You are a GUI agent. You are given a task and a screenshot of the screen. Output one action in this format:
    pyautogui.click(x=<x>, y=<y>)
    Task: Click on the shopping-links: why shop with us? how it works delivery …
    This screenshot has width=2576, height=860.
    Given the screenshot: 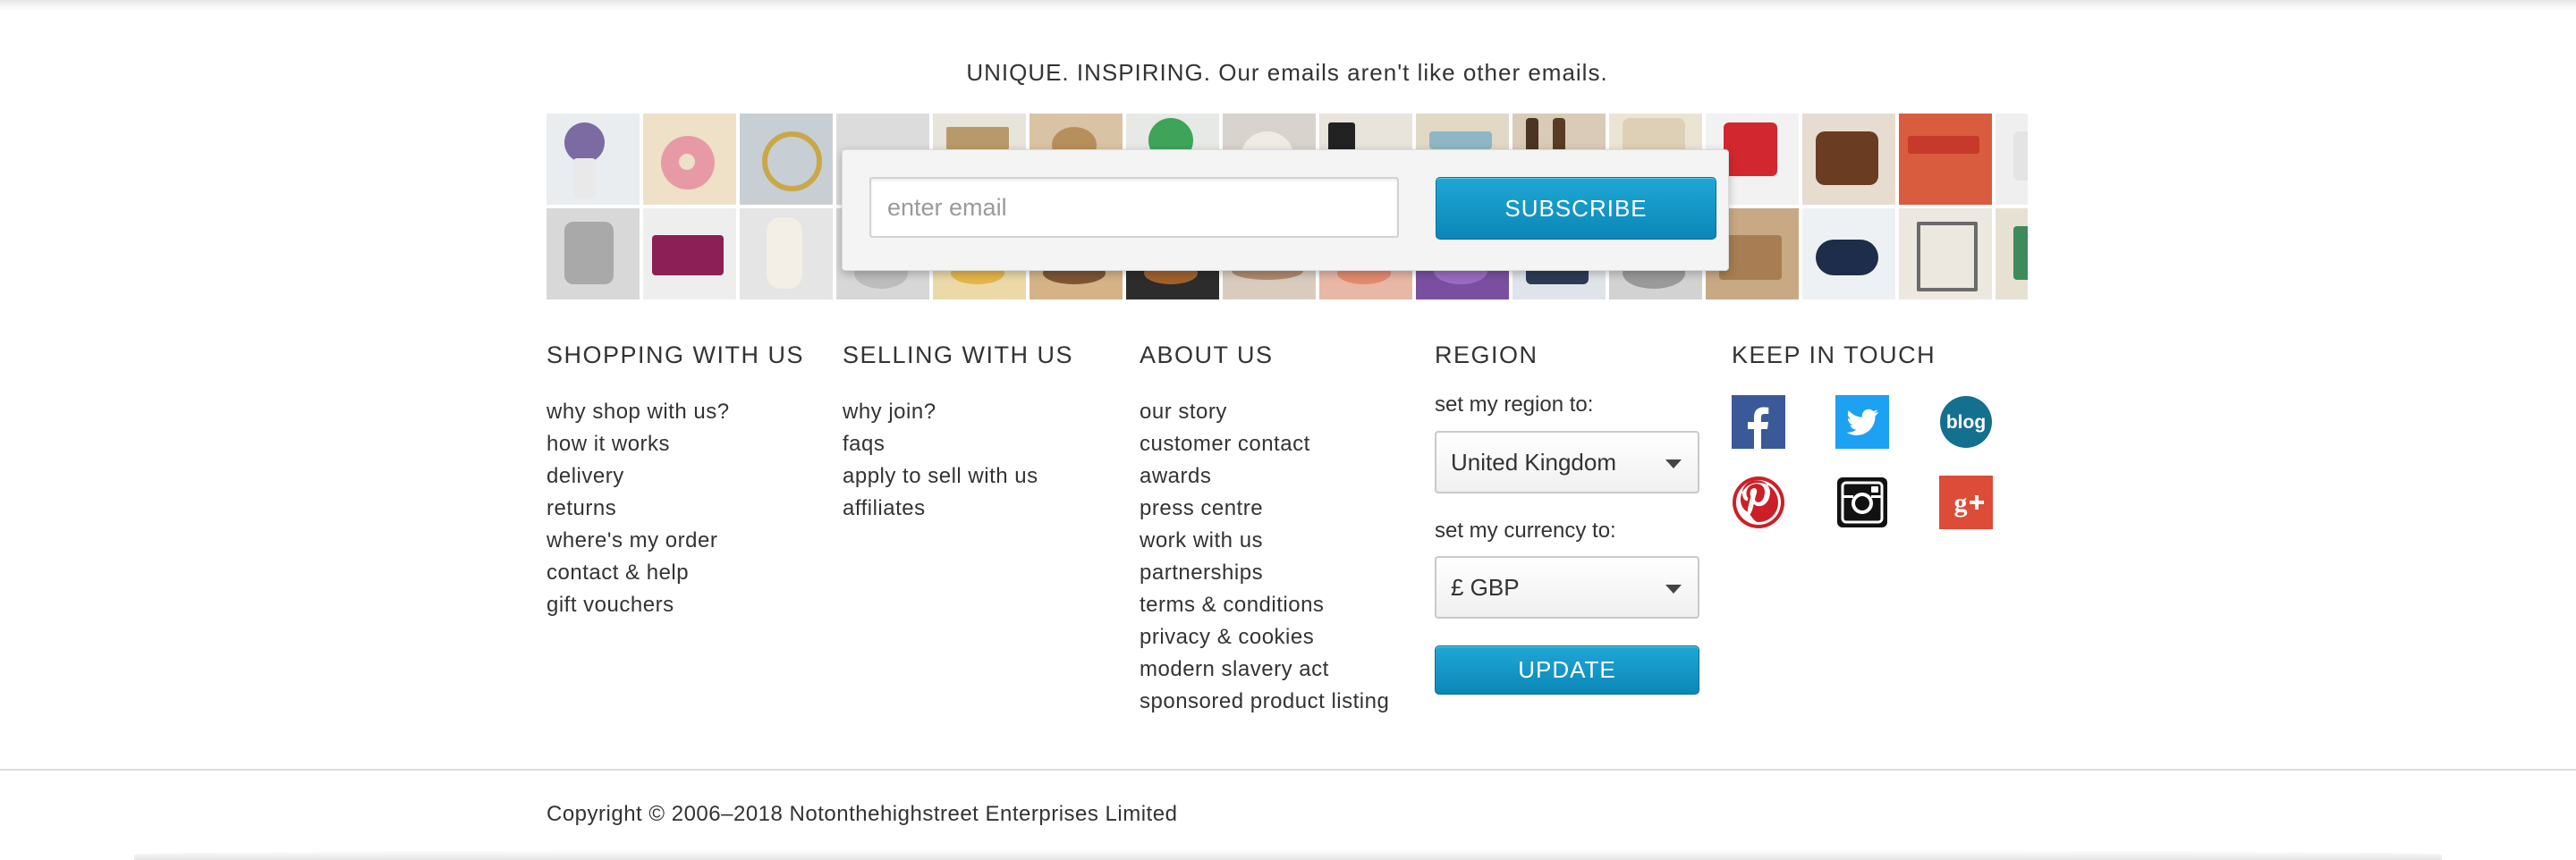 What is the action you would take?
    pyautogui.click(x=690, y=508)
    